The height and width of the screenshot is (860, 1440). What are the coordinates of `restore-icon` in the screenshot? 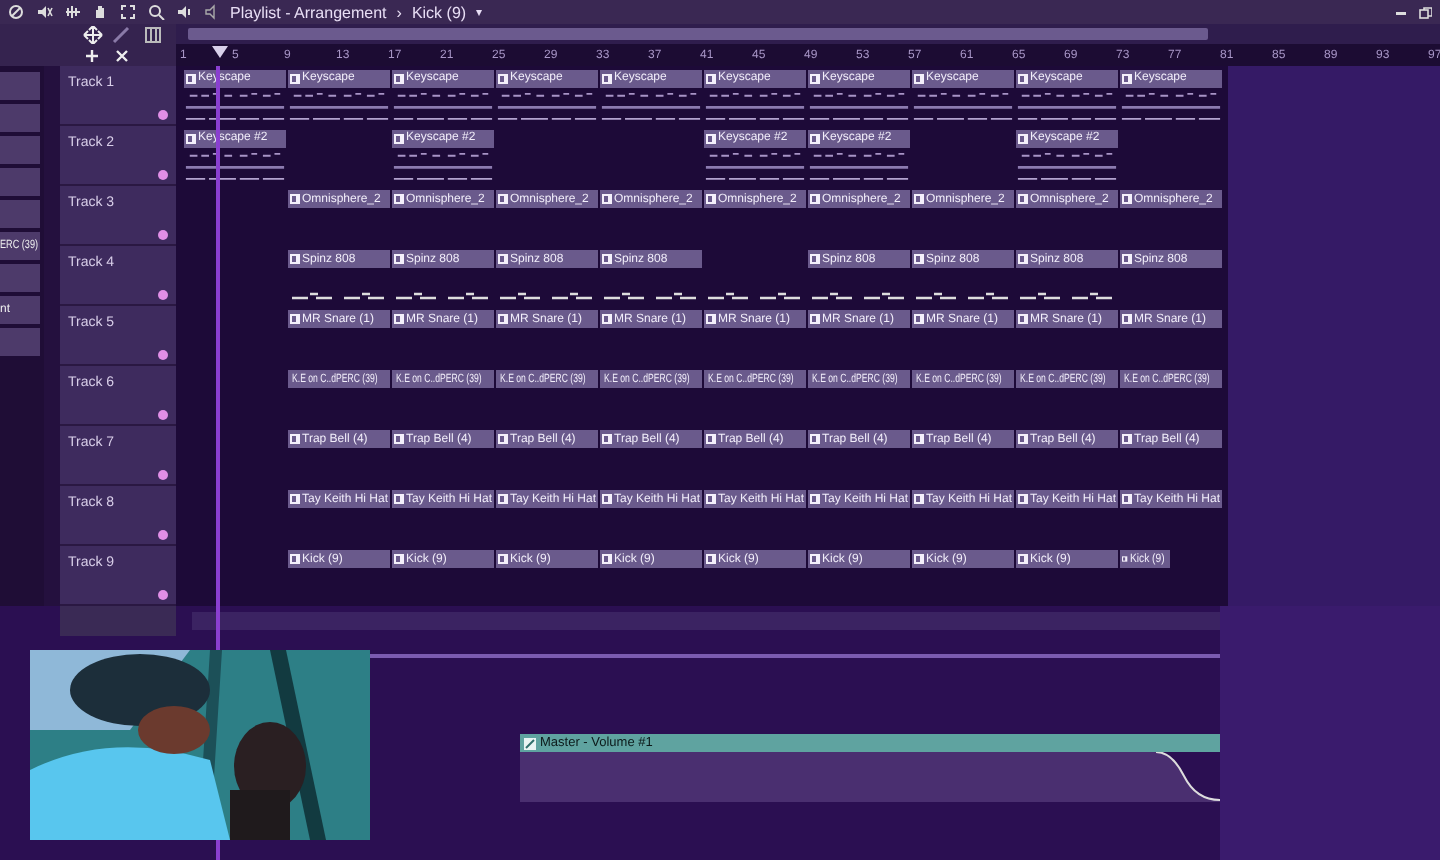 It's located at (1425, 12).